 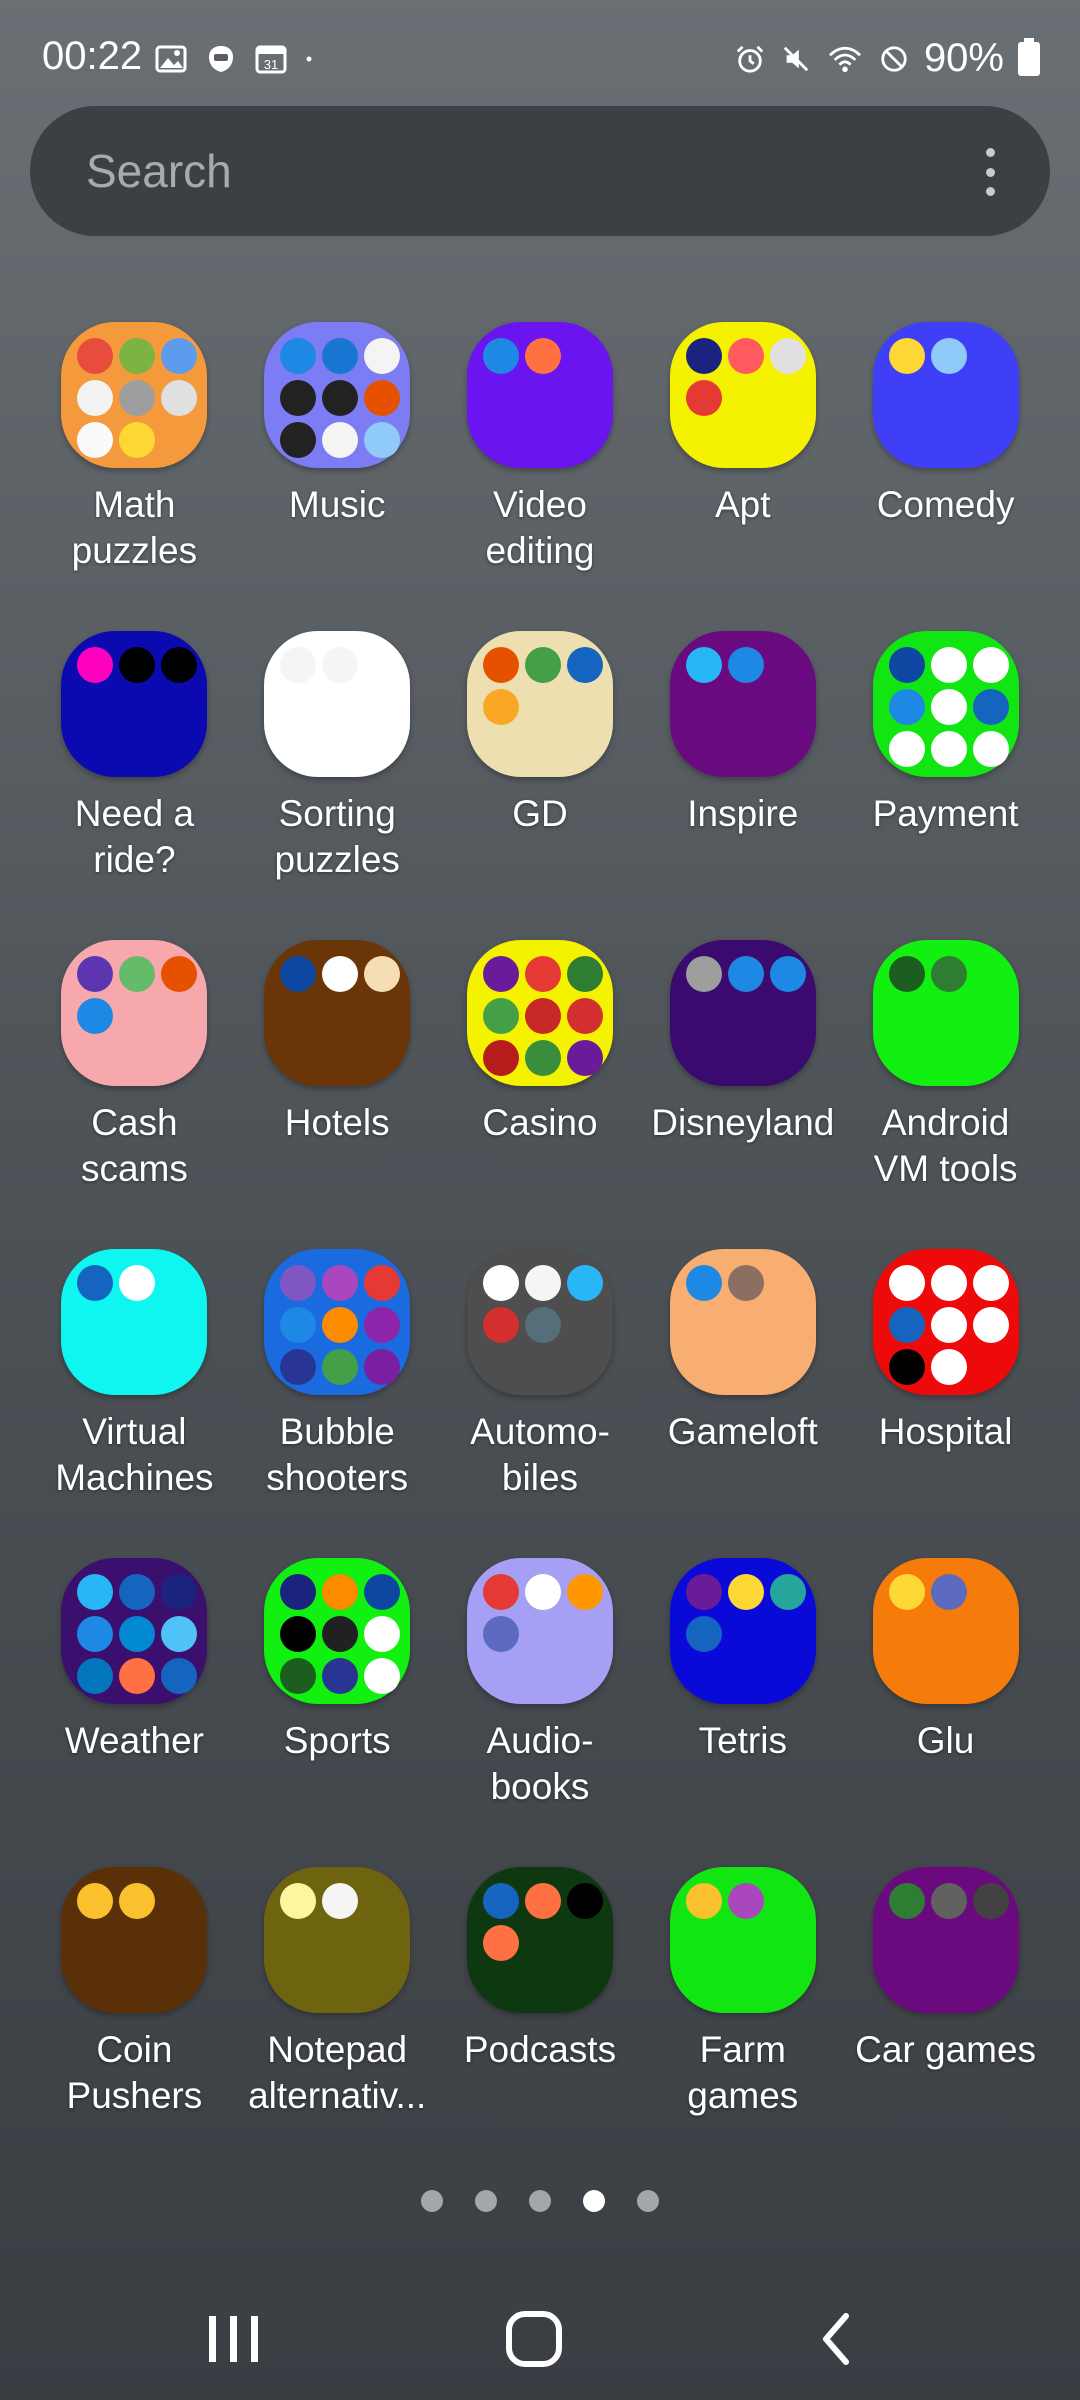 What do you see at coordinates (134, 476) in the screenshot?
I see `folder-item: Math puzzles` at bounding box center [134, 476].